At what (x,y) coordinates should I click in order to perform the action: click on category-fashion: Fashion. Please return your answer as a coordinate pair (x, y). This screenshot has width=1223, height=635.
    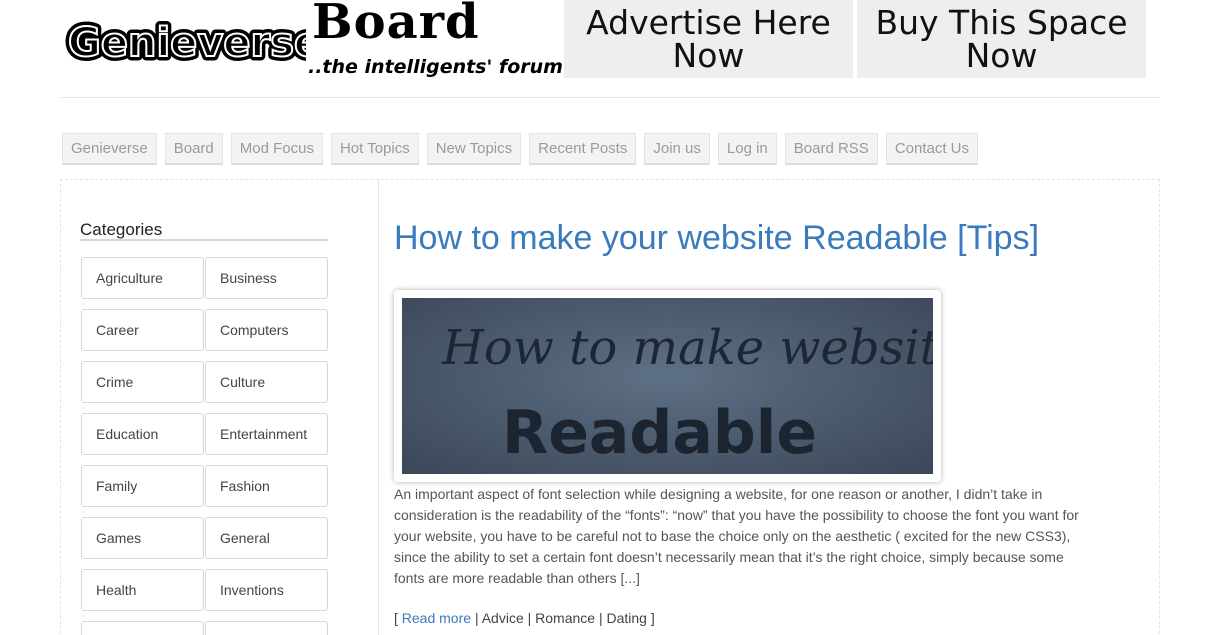
    Looking at the image, I should click on (266, 486).